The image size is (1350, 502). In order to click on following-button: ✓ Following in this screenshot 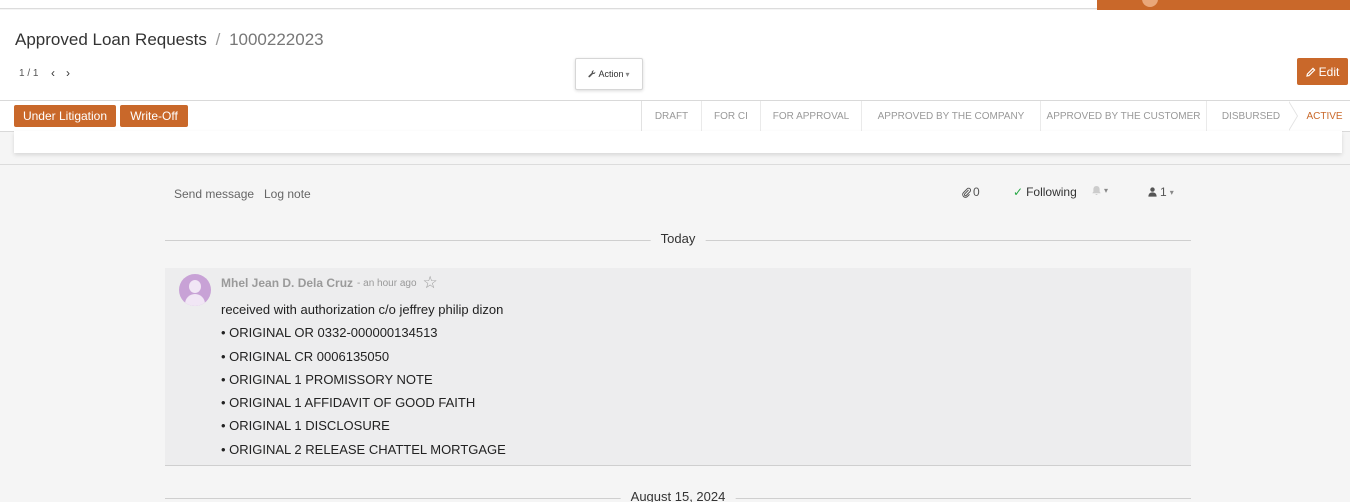, I will do `click(1045, 192)`.